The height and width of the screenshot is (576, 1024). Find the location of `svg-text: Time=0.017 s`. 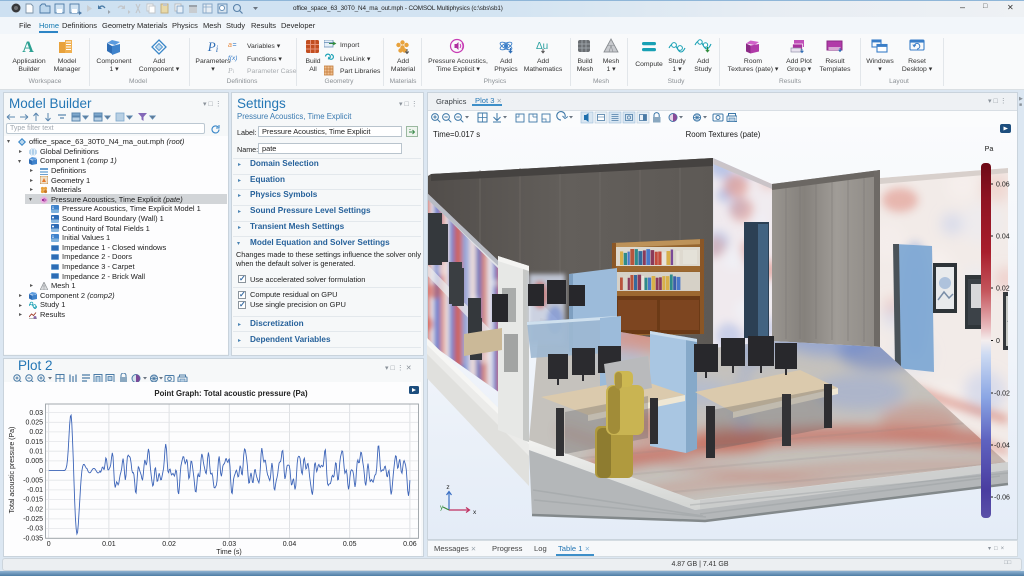

svg-text: Time=0.017 s is located at coordinates (456, 134).